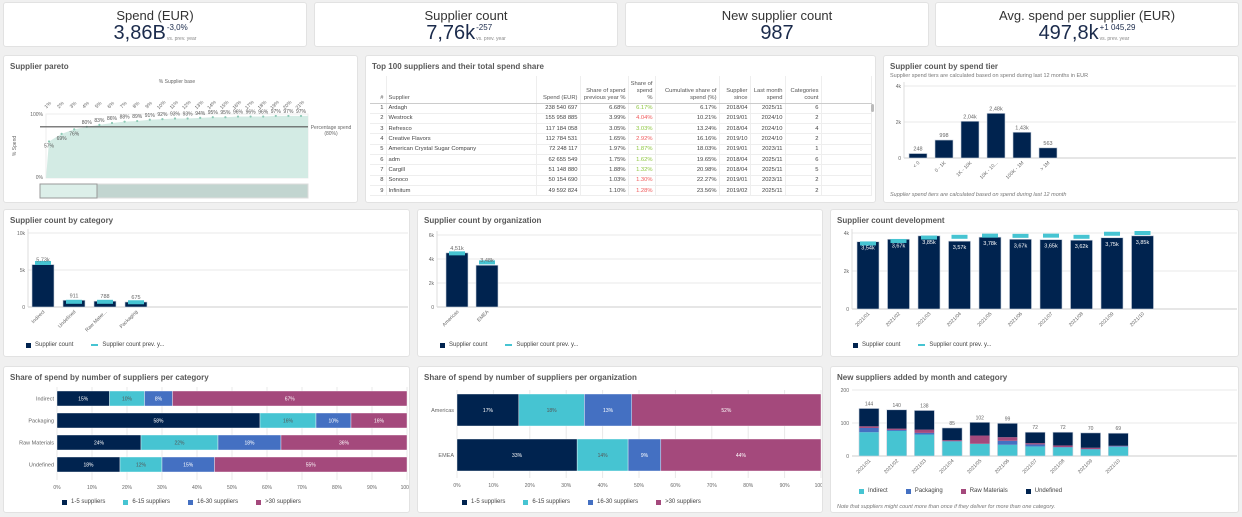 The height and width of the screenshot is (517, 1242). What do you see at coordinates (127, 400) in the screenshot?
I see `data-label: 10%` at bounding box center [127, 400].